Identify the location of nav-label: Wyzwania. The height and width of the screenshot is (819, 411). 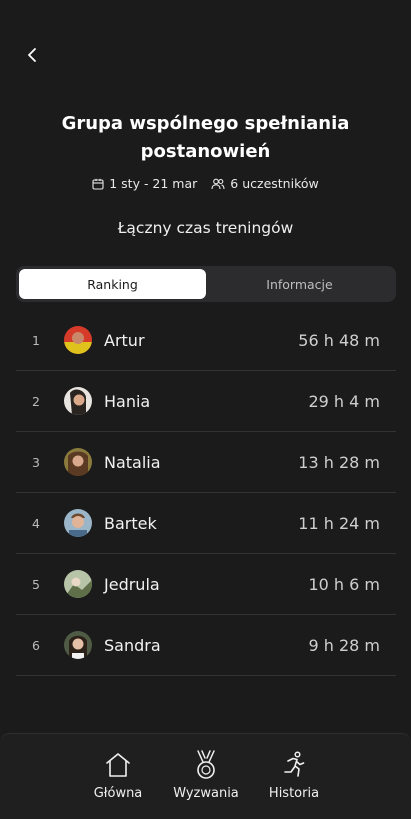
(206, 793).